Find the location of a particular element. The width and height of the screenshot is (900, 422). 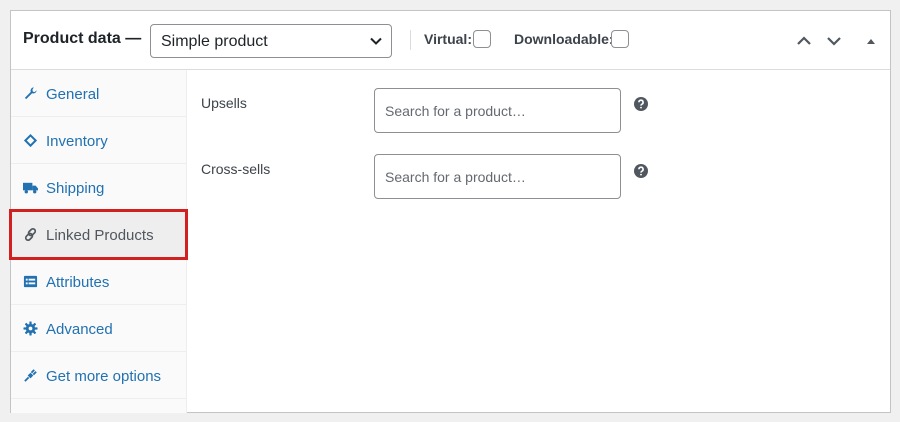

upsells-label: Upsells is located at coordinates (224, 103).